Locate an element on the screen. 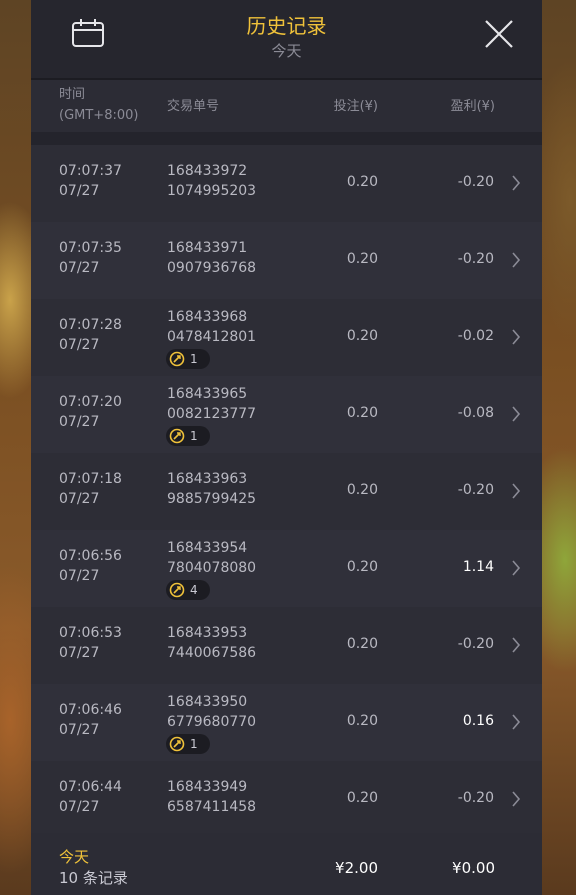 The width and height of the screenshot is (576, 895). row-order-id-part2: 7804078080 is located at coordinates (212, 568).